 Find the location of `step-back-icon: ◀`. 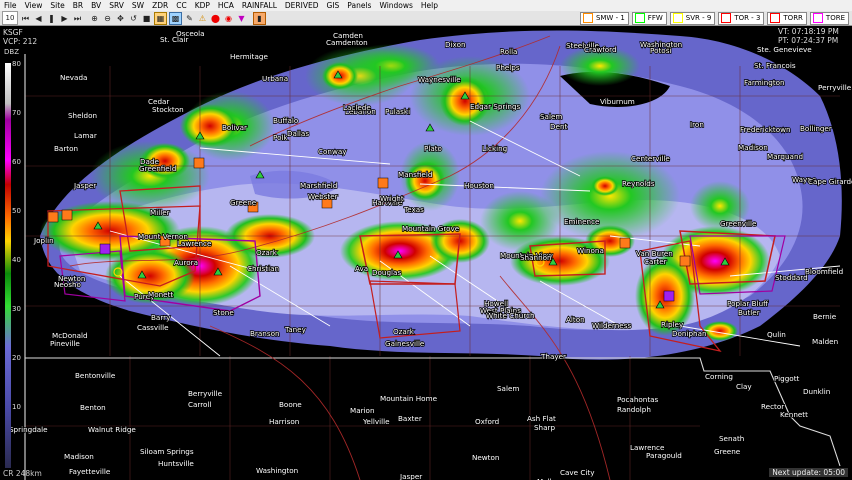

step-back-icon: ◀ is located at coordinates (38, 18).